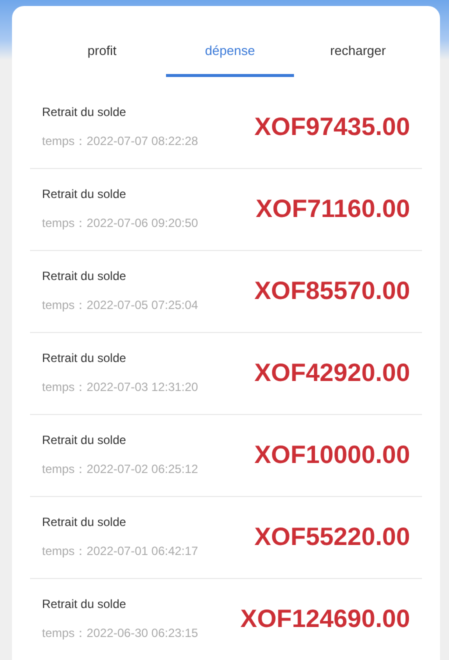 Image resolution: width=449 pixels, height=660 pixels. What do you see at coordinates (120, 551) in the screenshot?
I see `transaction-time: temps：2022-07-01 06:42:17` at bounding box center [120, 551].